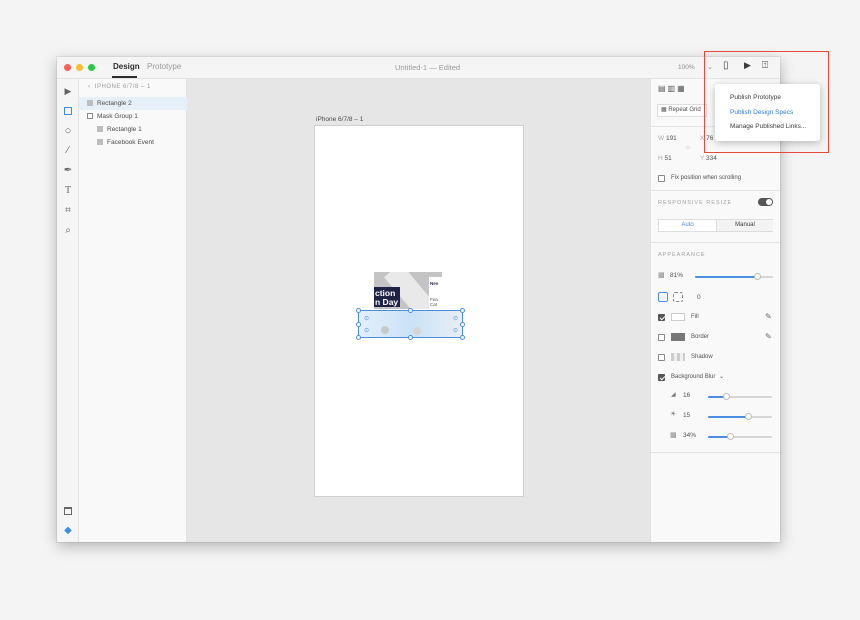 This screenshot has width=860, height=620. Describe the element at coordinates (726, 396) in the screenshot. I see `blur-amount-slider-knob` at that location.